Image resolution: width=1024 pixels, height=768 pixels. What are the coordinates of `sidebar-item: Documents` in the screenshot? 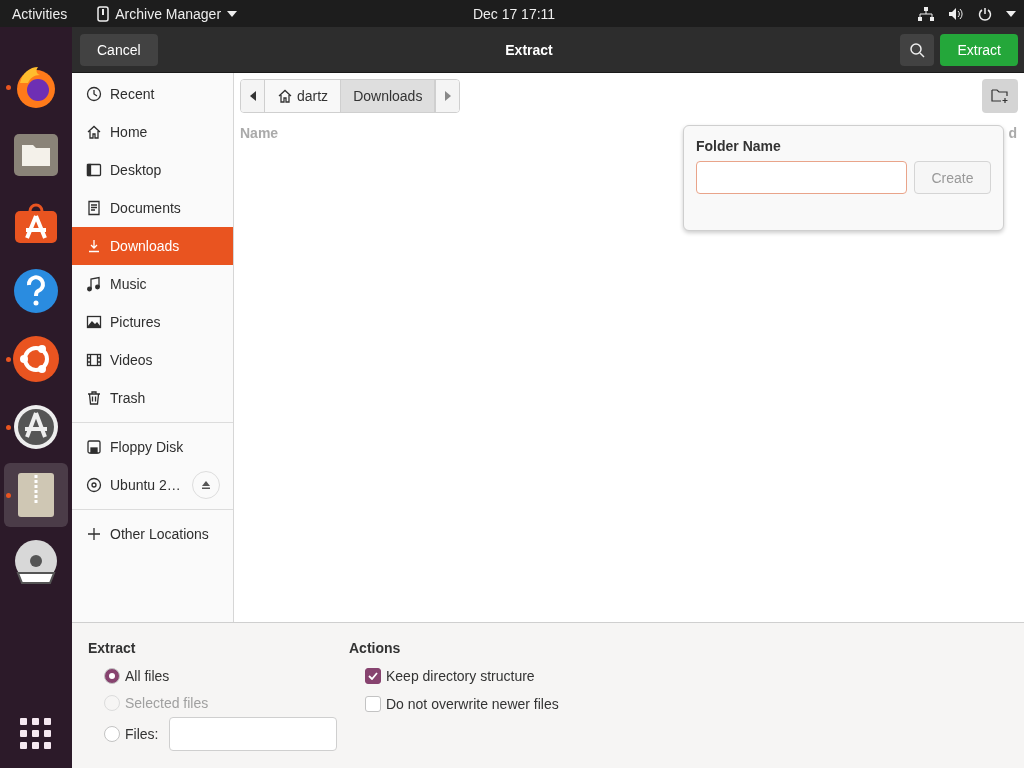 It's located at (152, 208).